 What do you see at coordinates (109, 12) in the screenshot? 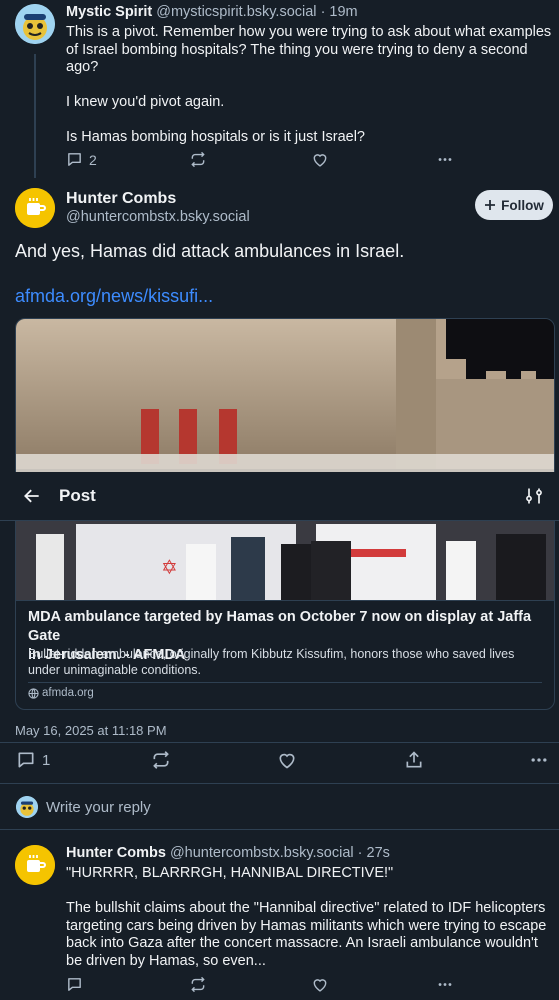
I see `parent-display-name: Mystic Spirit` at bounding box center [109, 12].